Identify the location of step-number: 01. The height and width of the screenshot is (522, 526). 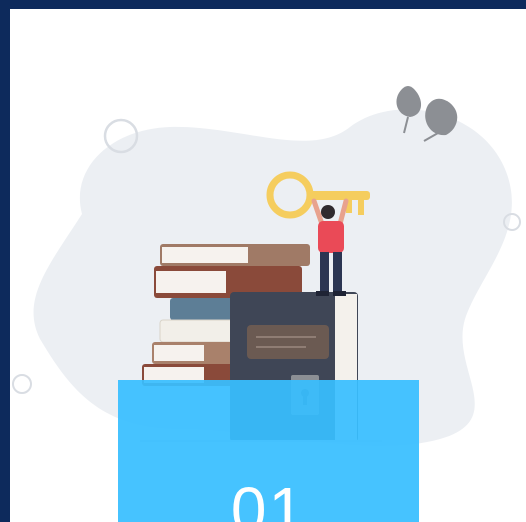
(268, 498).